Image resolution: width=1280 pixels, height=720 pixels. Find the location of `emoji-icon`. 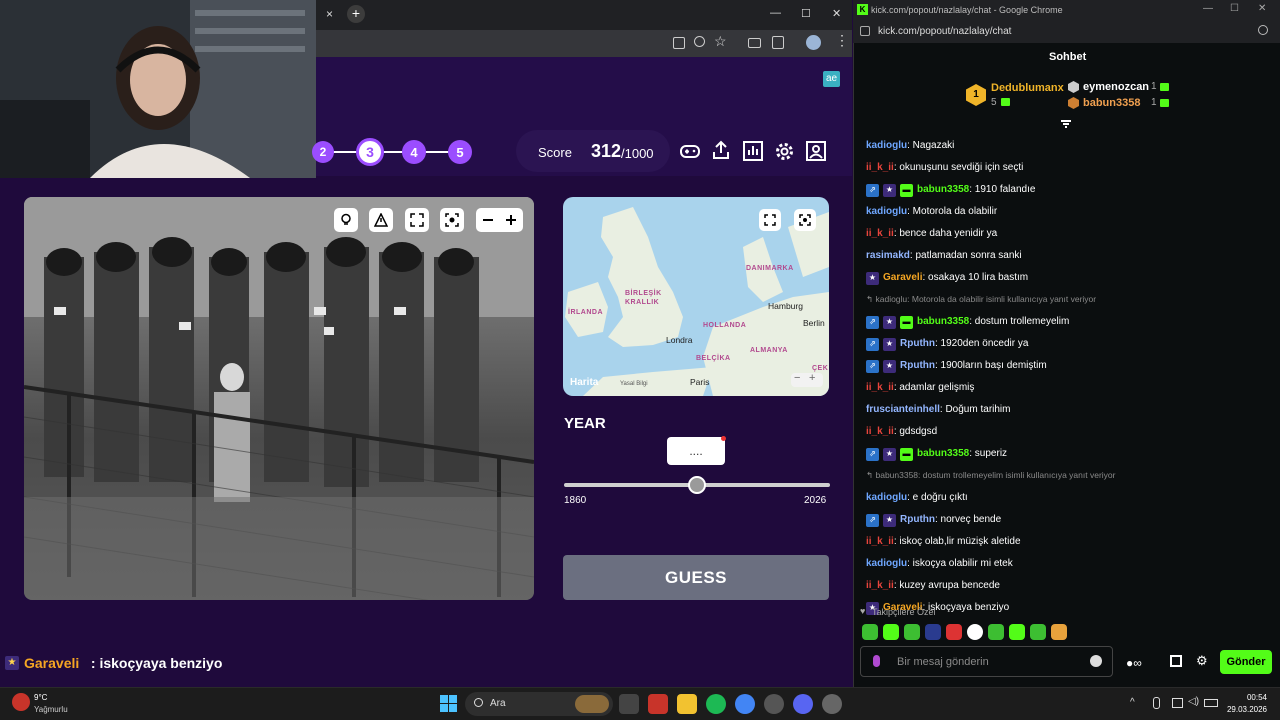

emoji-icon is located at coordinates (1096, 661).